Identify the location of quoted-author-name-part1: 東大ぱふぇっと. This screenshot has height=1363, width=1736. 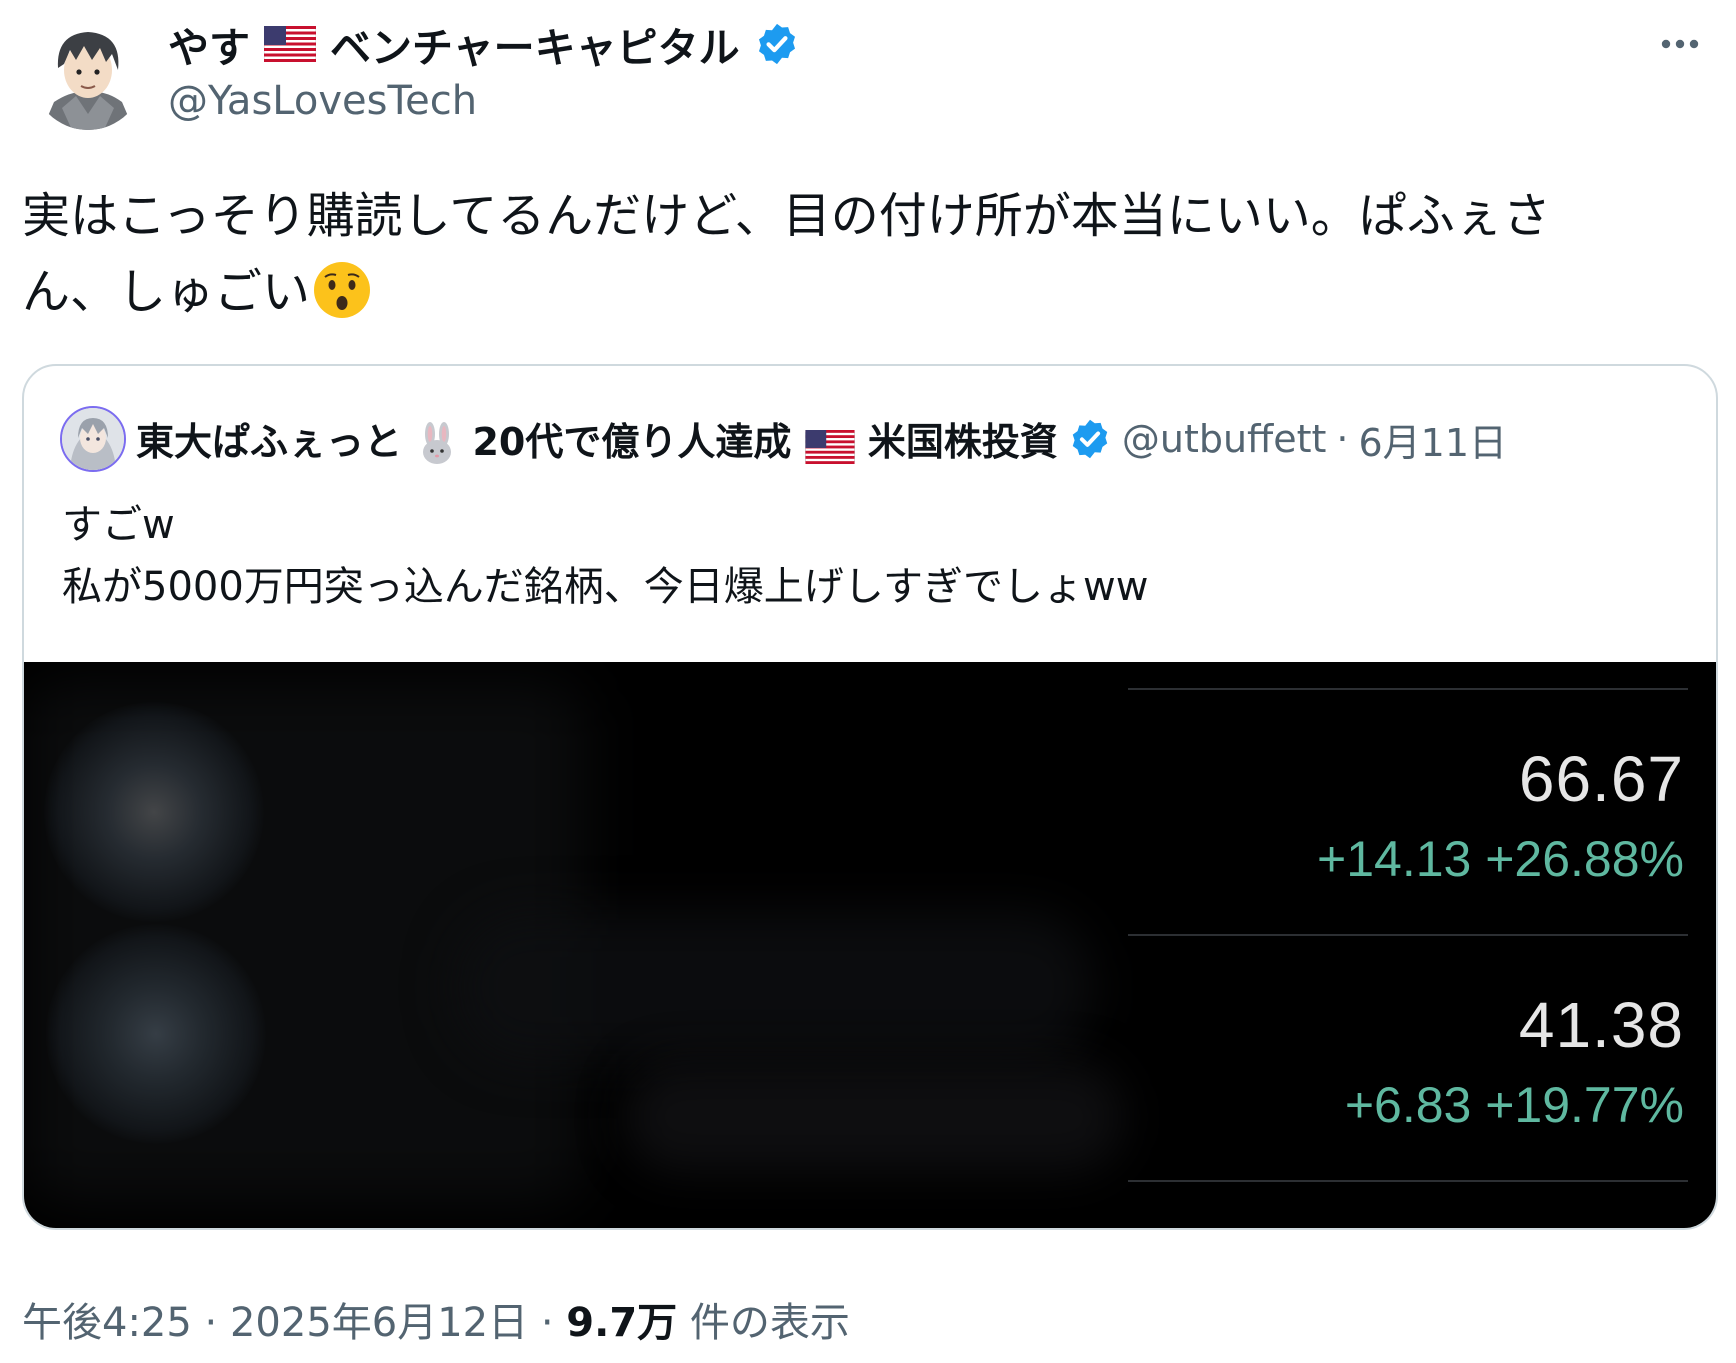
(269, 442).